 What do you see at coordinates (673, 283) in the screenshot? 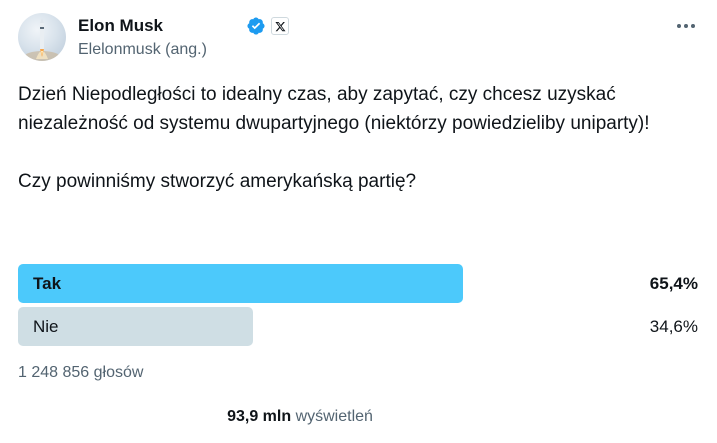
I see `poll-option-percent: 65,4%` at bounding box center [673, 283].